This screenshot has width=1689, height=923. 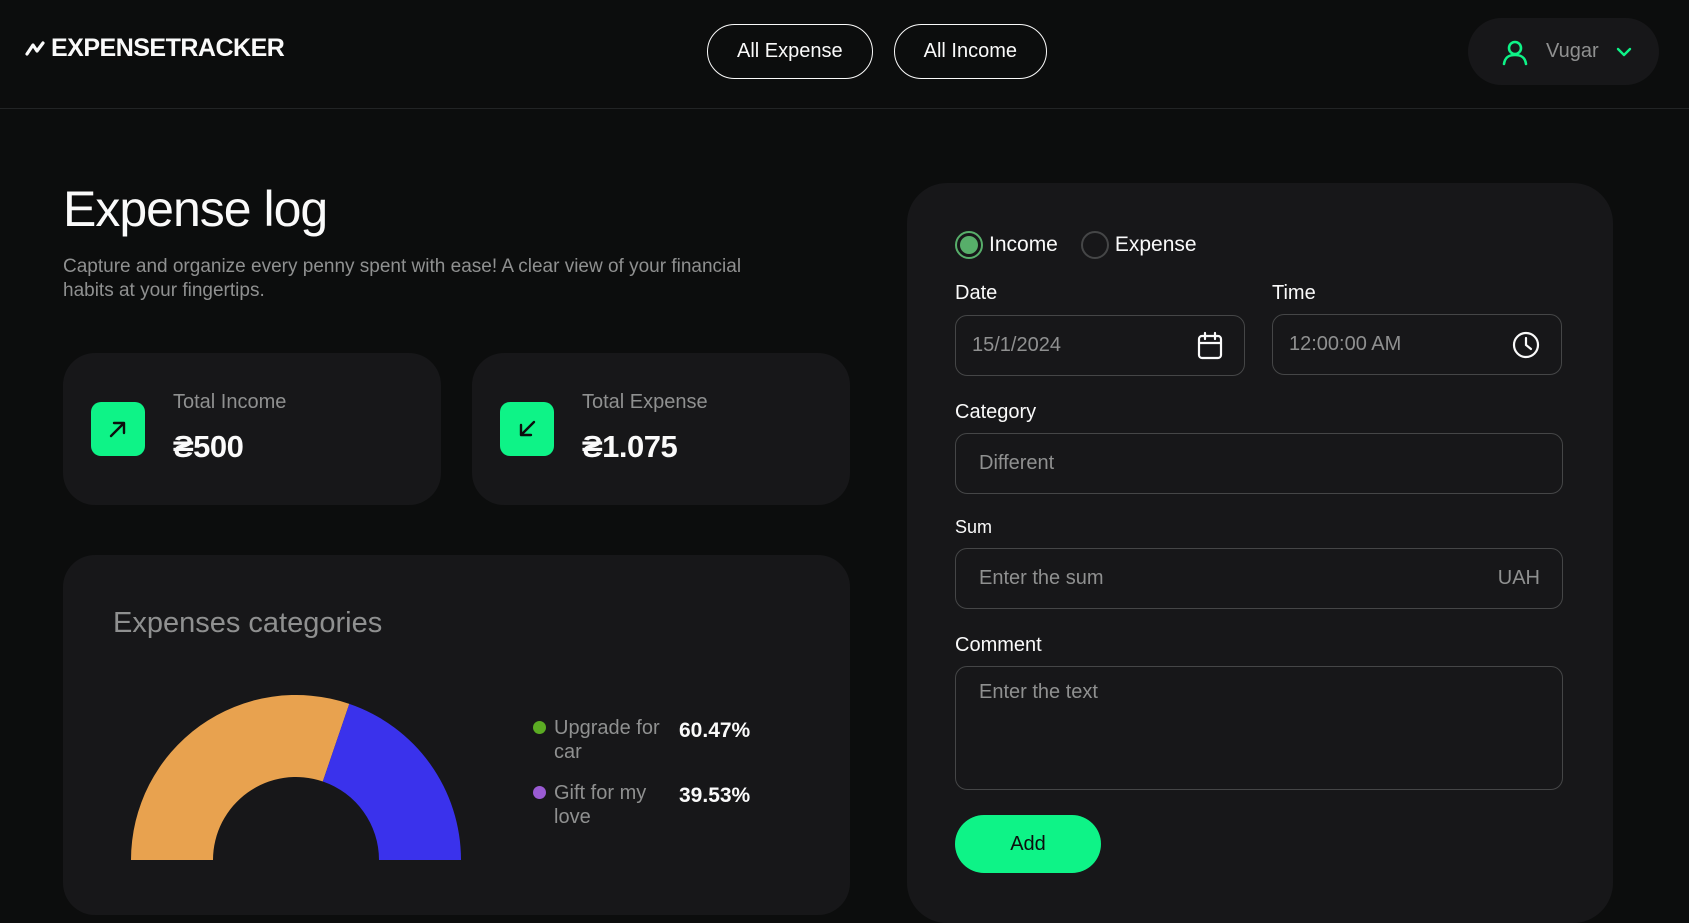 What do you see at coordinates (1515, 52) in the screenshot?
I see `user-icon` at bounding box center [1515, 52].